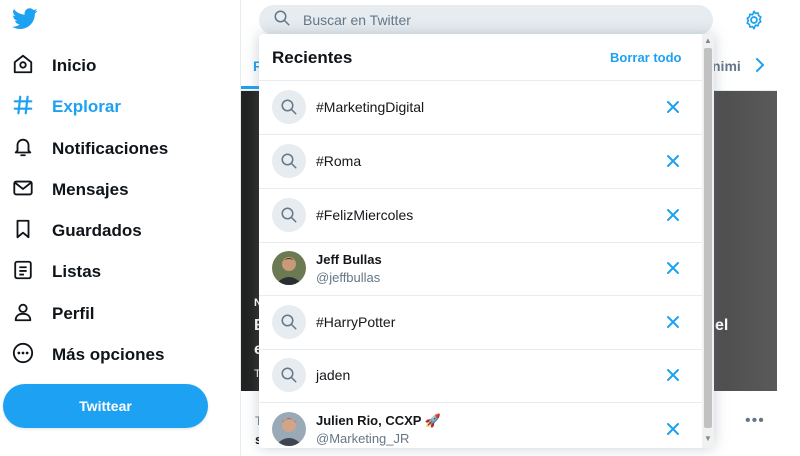 The image size is (800, 456). Describe the element at coordinates (23, 355) in the screenshot. I see `more-circle-icon` at that location.